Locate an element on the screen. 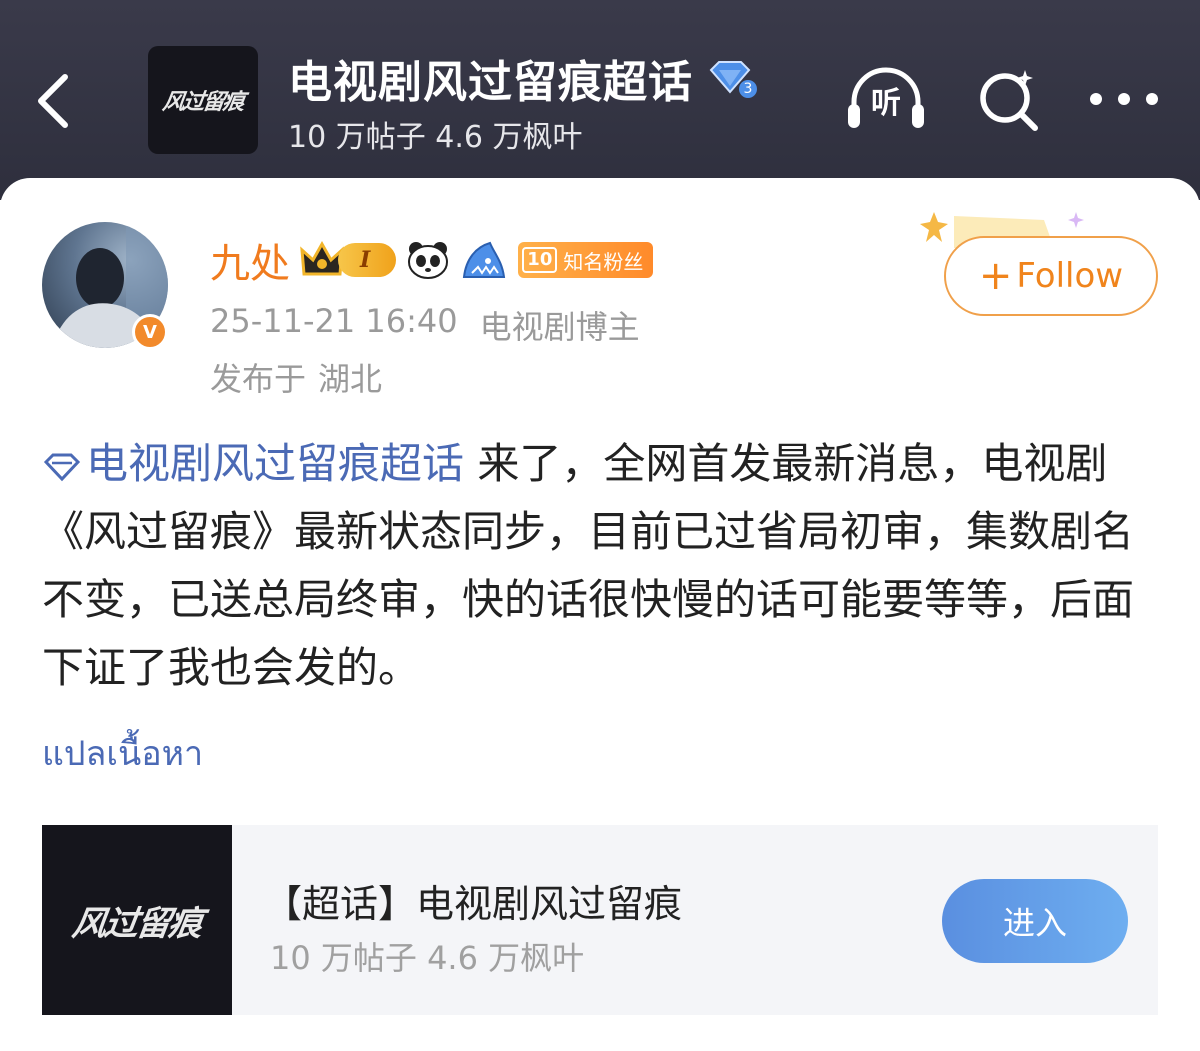 The width and height of the screenshot is (1200, 1051). search-icon is located at coordinates (1009, 100).